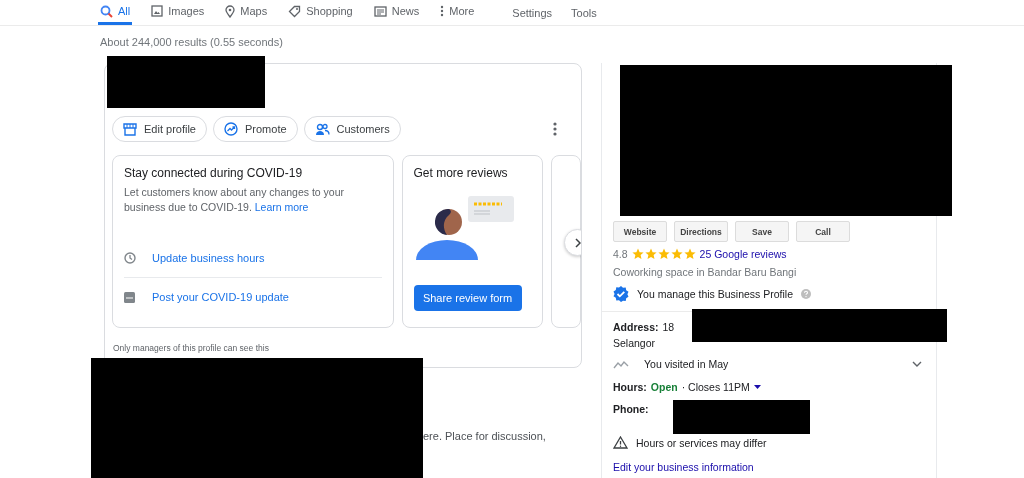  Describe the element at coordinates (630, 387) in the screenshot. I see `hours-label: Hours:` at that location.